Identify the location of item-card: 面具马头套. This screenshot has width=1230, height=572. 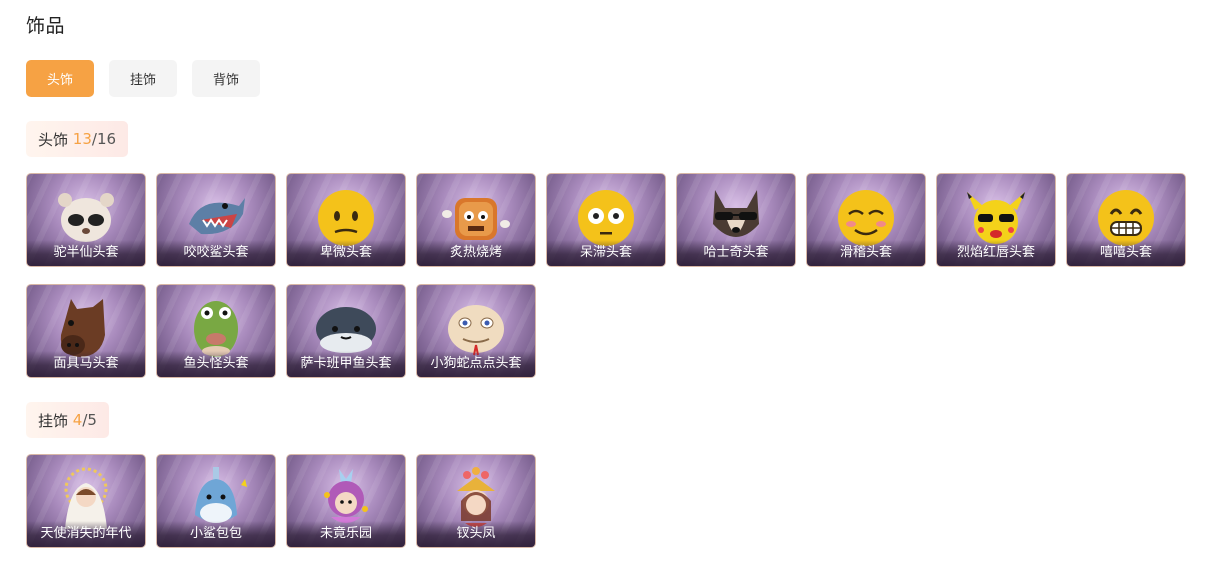
(86, 331).